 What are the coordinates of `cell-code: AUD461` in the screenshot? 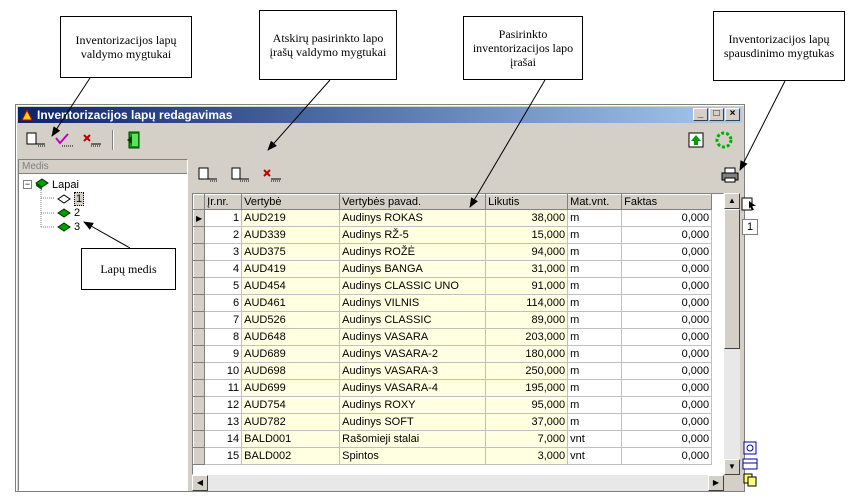 It's located at (291, 303).